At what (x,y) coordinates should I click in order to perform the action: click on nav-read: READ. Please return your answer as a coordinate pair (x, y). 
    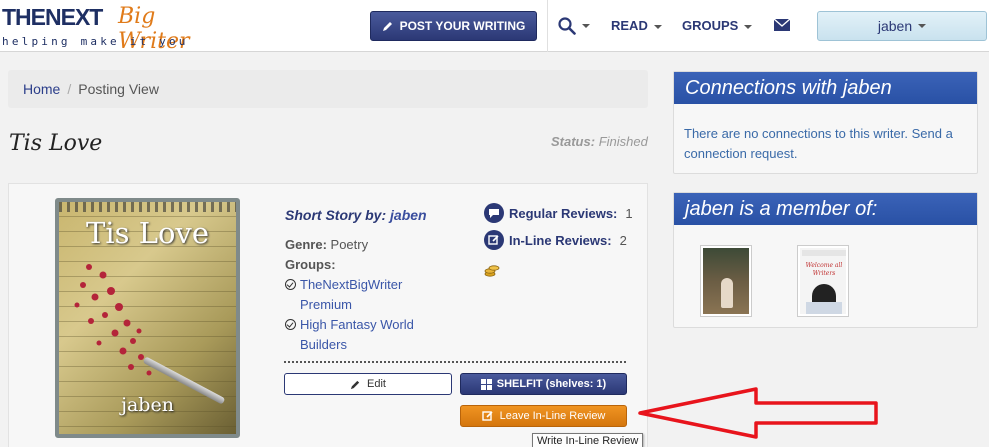
    Looking at the image, I should click on (636, 25).